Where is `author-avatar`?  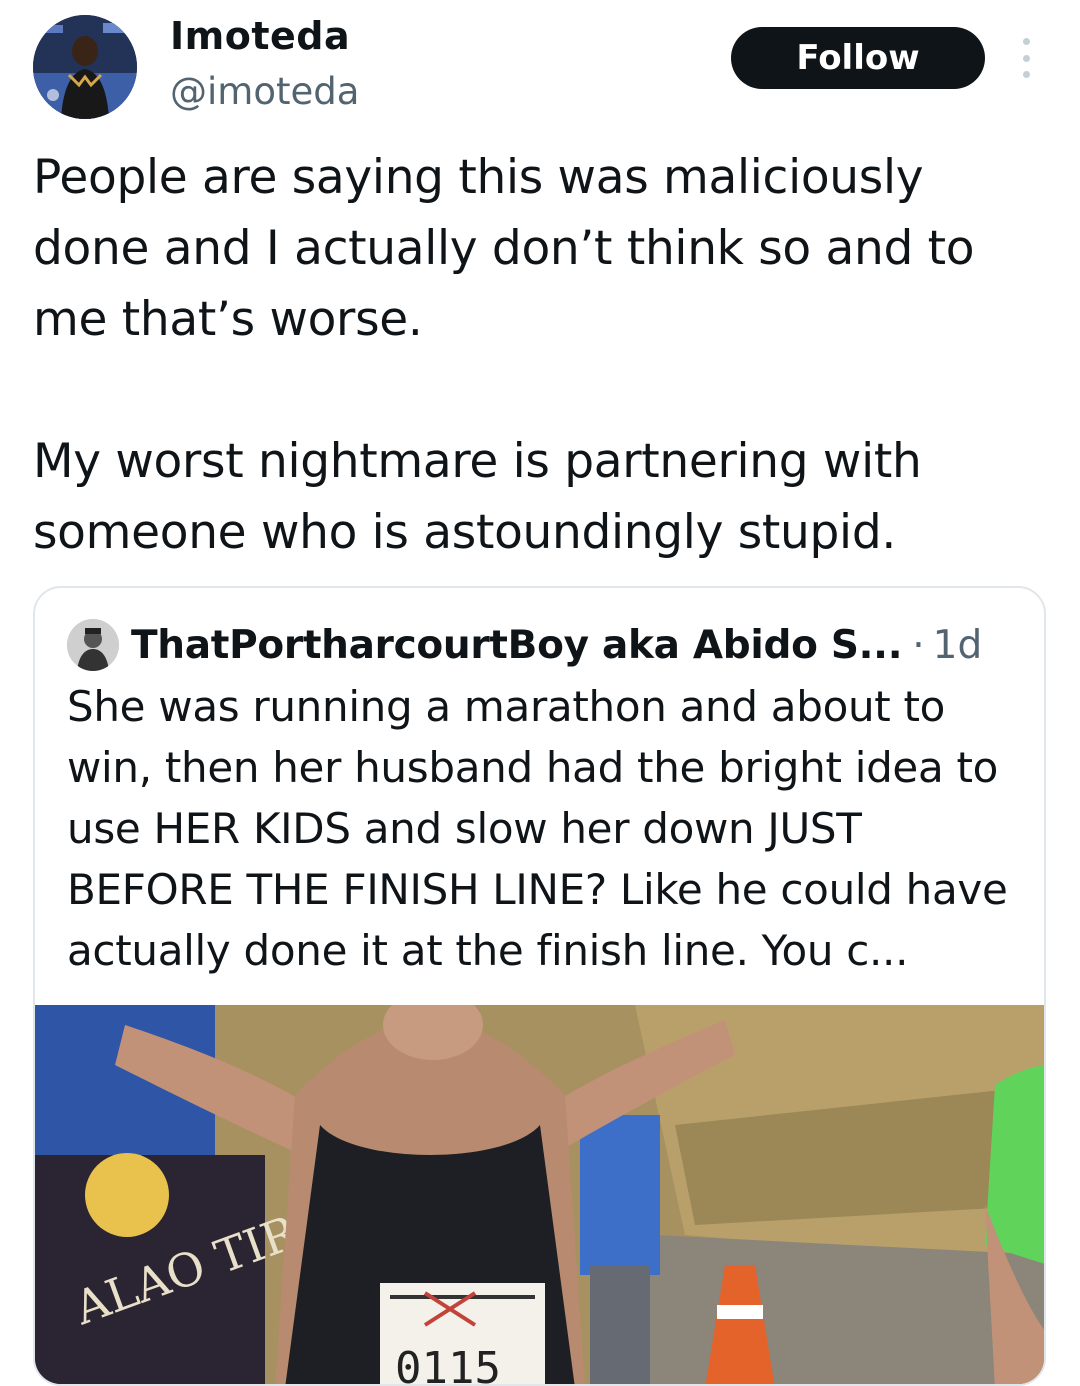 author-avatar is located at coordinates (85, 67).